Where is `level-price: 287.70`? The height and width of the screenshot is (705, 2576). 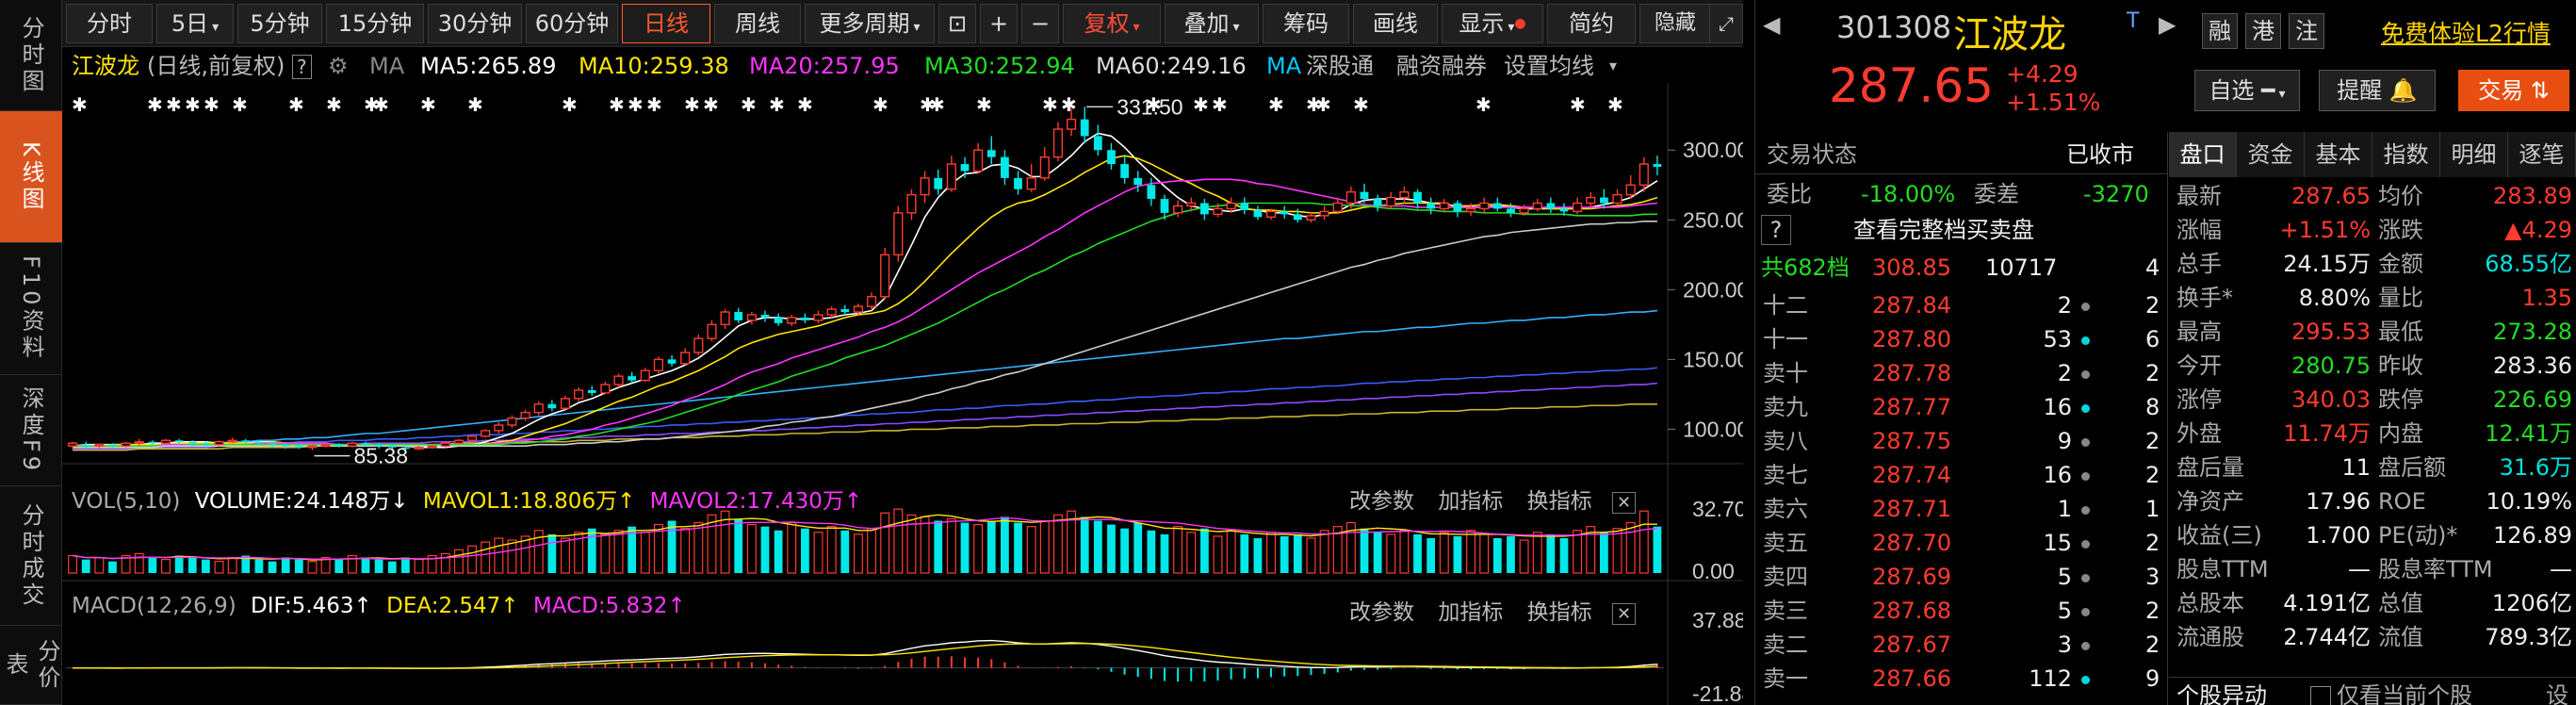
level-price: 287.70 is located at coordinates (1911, 543).